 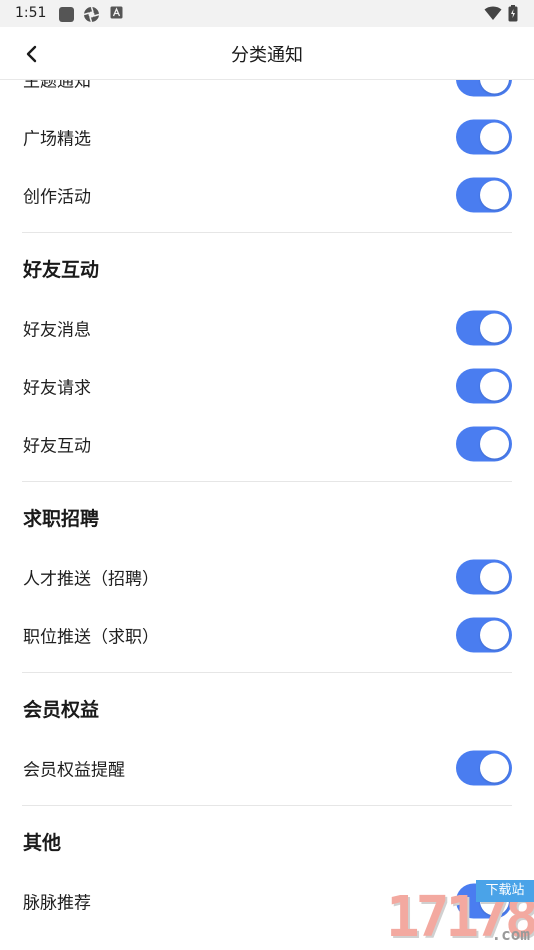 What do you see at coordinates (267, 266) in the screenshot?
I see `section-header: 好友互动` at bounding box center [267, 266].